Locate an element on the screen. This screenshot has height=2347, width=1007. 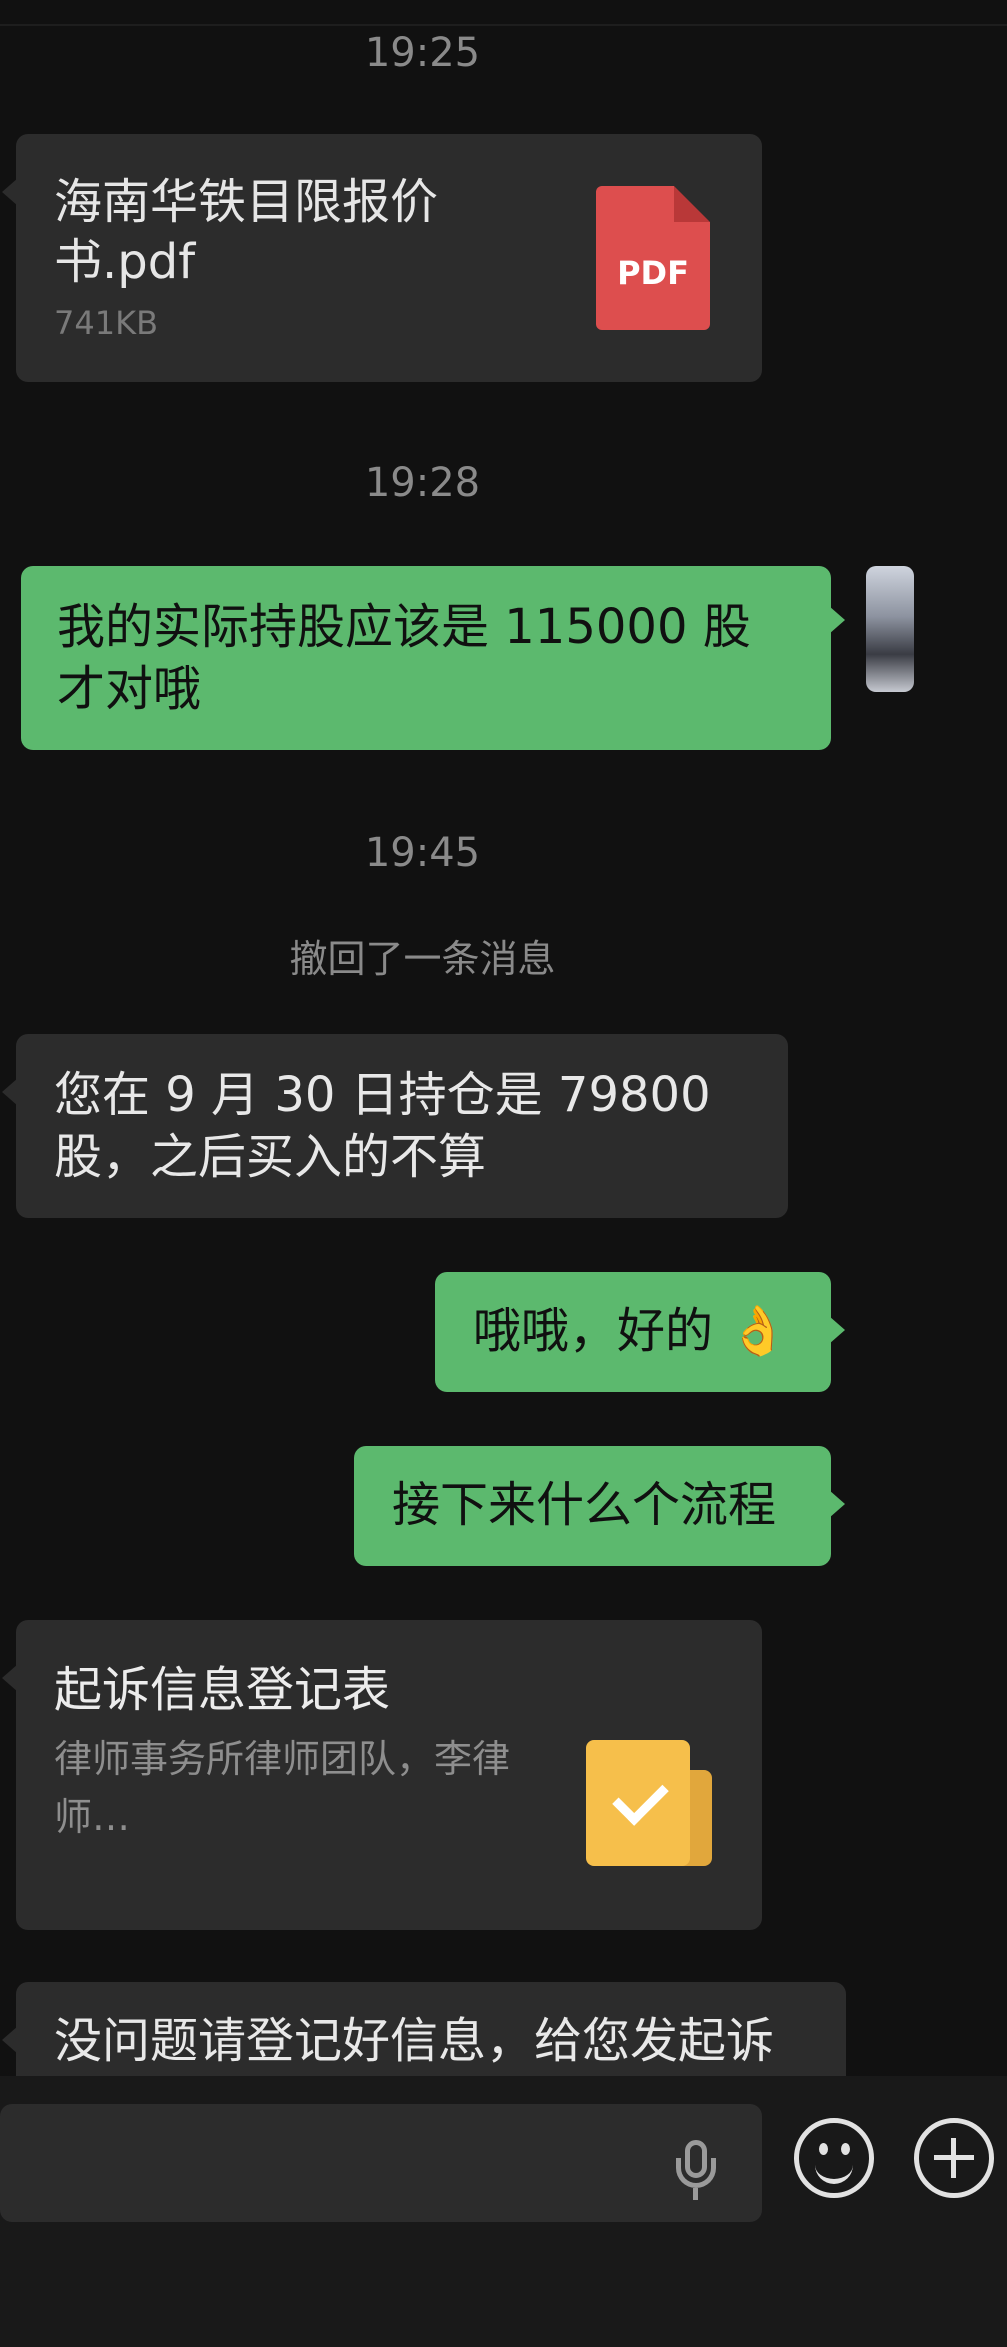
input-bar is located at coordinates (503, 2211).